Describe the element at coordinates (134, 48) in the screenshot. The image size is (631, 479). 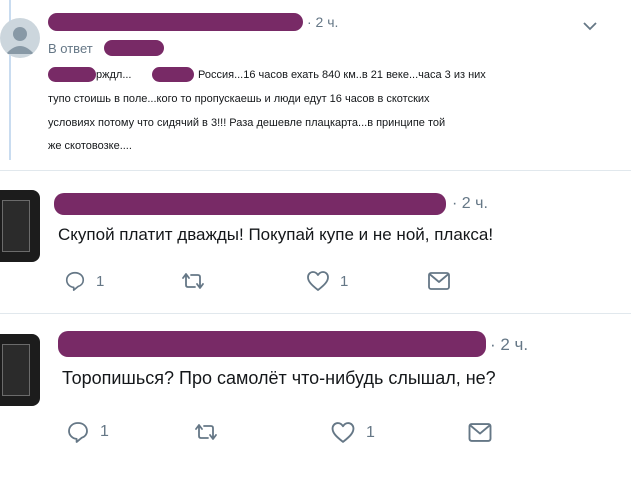
I see `redacted-reply-handle` at that location.